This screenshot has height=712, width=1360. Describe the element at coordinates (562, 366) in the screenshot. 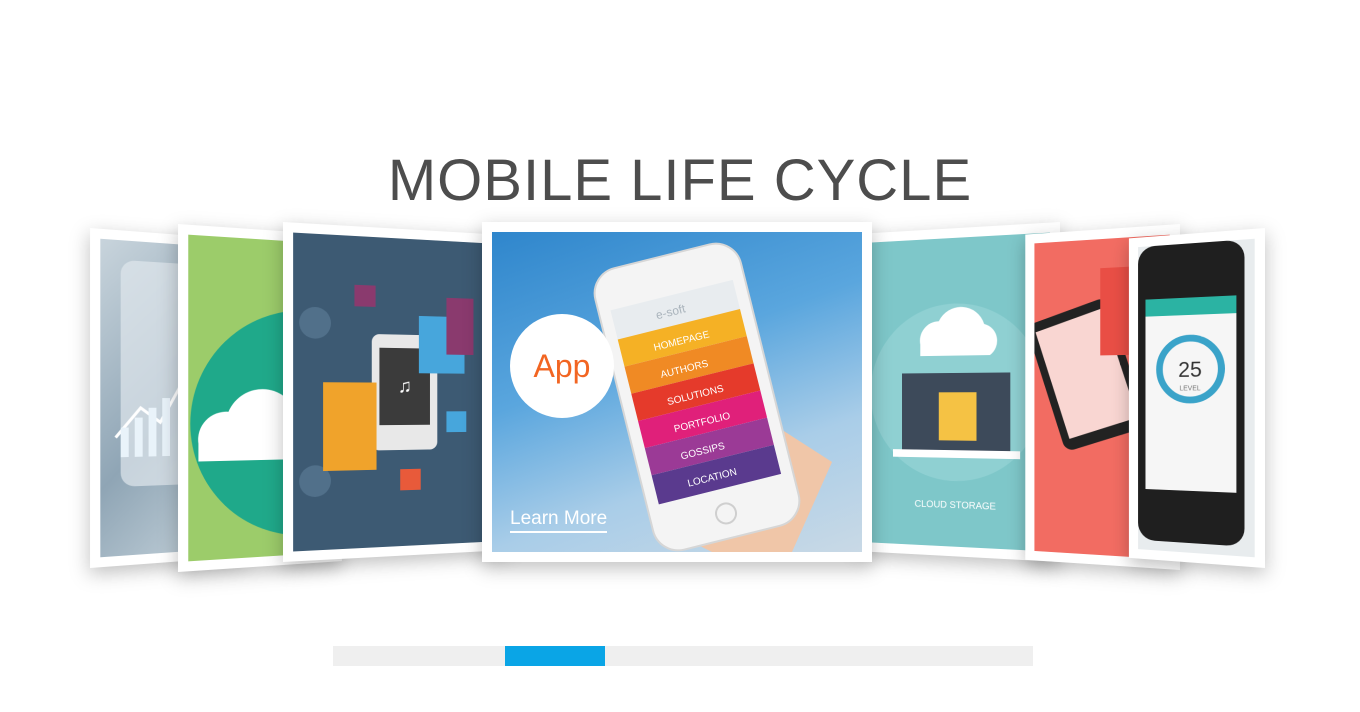

I see `app-badge: App` at that location.